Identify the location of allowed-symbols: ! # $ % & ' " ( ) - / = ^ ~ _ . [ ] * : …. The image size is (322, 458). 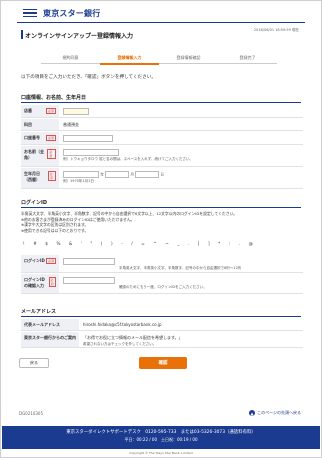
(140, 243).